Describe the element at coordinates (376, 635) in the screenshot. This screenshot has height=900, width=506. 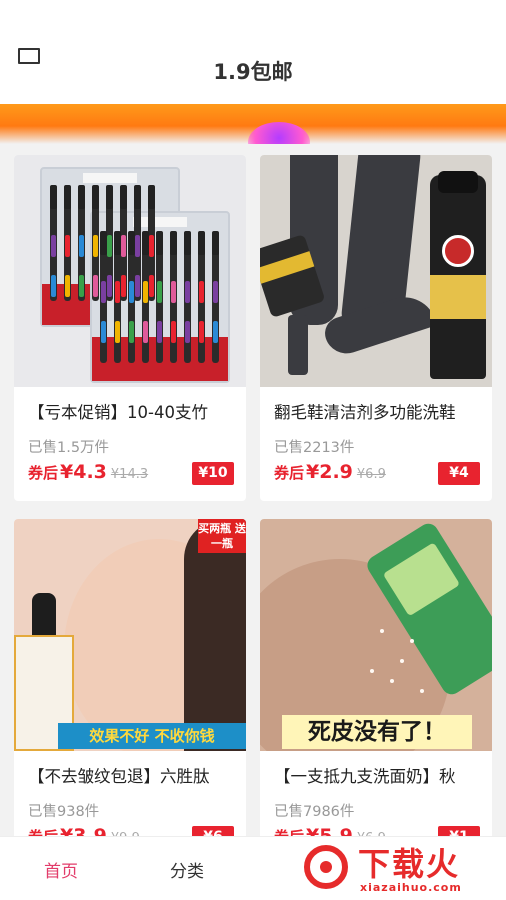
I see `product-image: 死皮没有了！` at that location.